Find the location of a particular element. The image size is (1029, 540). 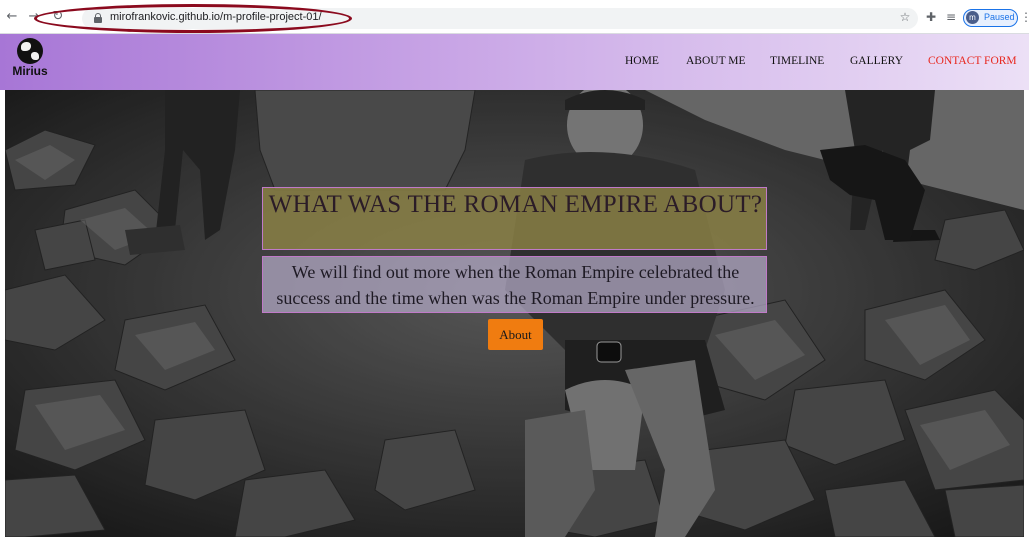

hero-title-box: WHAT WAS THE ROMAN EMPIRE ABOUT? is located at coordinates (514, 218).